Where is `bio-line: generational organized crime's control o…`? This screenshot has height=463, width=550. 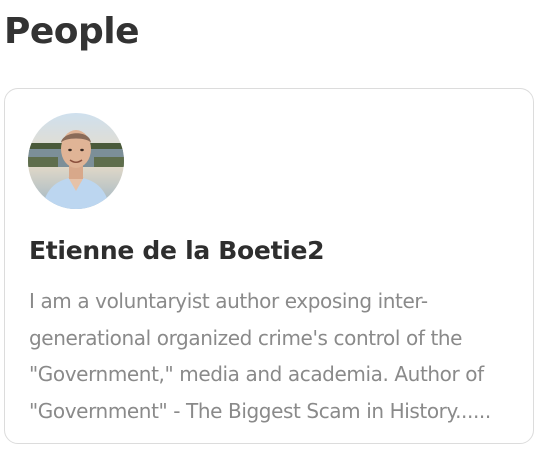 bio-line: generational organized crime's control o… is located at coordinates (246, 337).